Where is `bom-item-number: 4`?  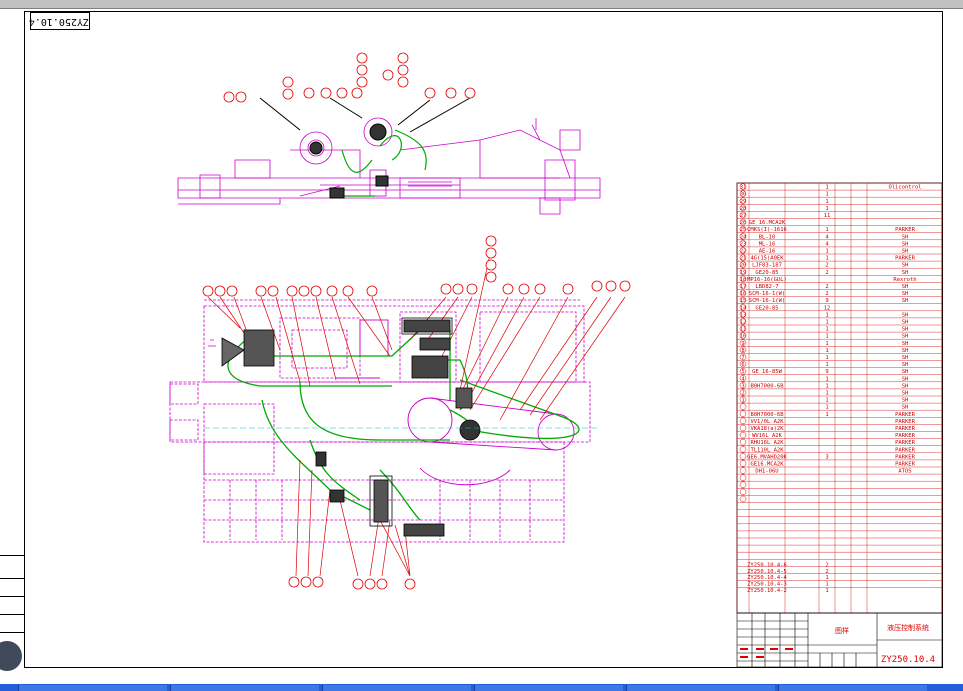 bom-item-number: 4 is located at coordinates (743, 379).